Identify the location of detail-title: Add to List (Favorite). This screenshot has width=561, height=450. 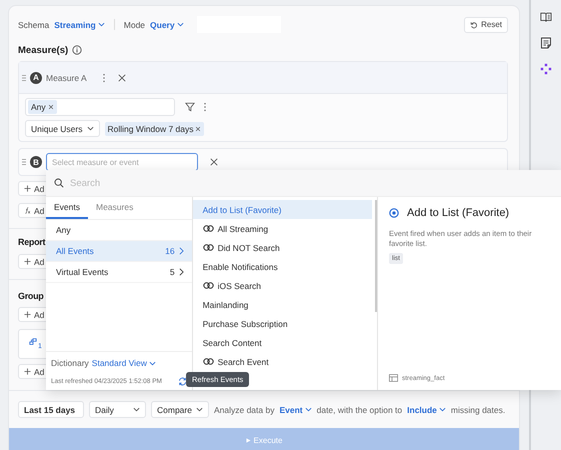
(458, 213).